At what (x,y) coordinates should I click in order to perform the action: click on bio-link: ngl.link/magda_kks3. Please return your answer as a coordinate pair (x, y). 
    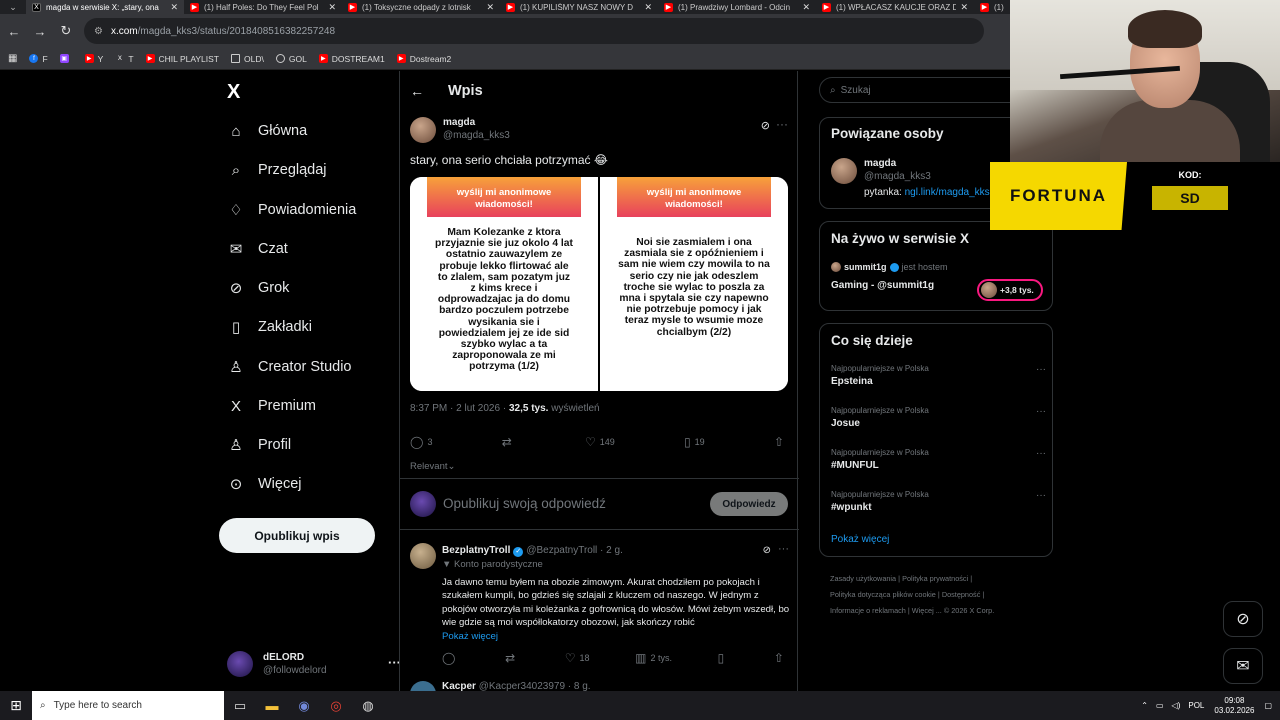
    Looking at the image, I should click on (950, 192).